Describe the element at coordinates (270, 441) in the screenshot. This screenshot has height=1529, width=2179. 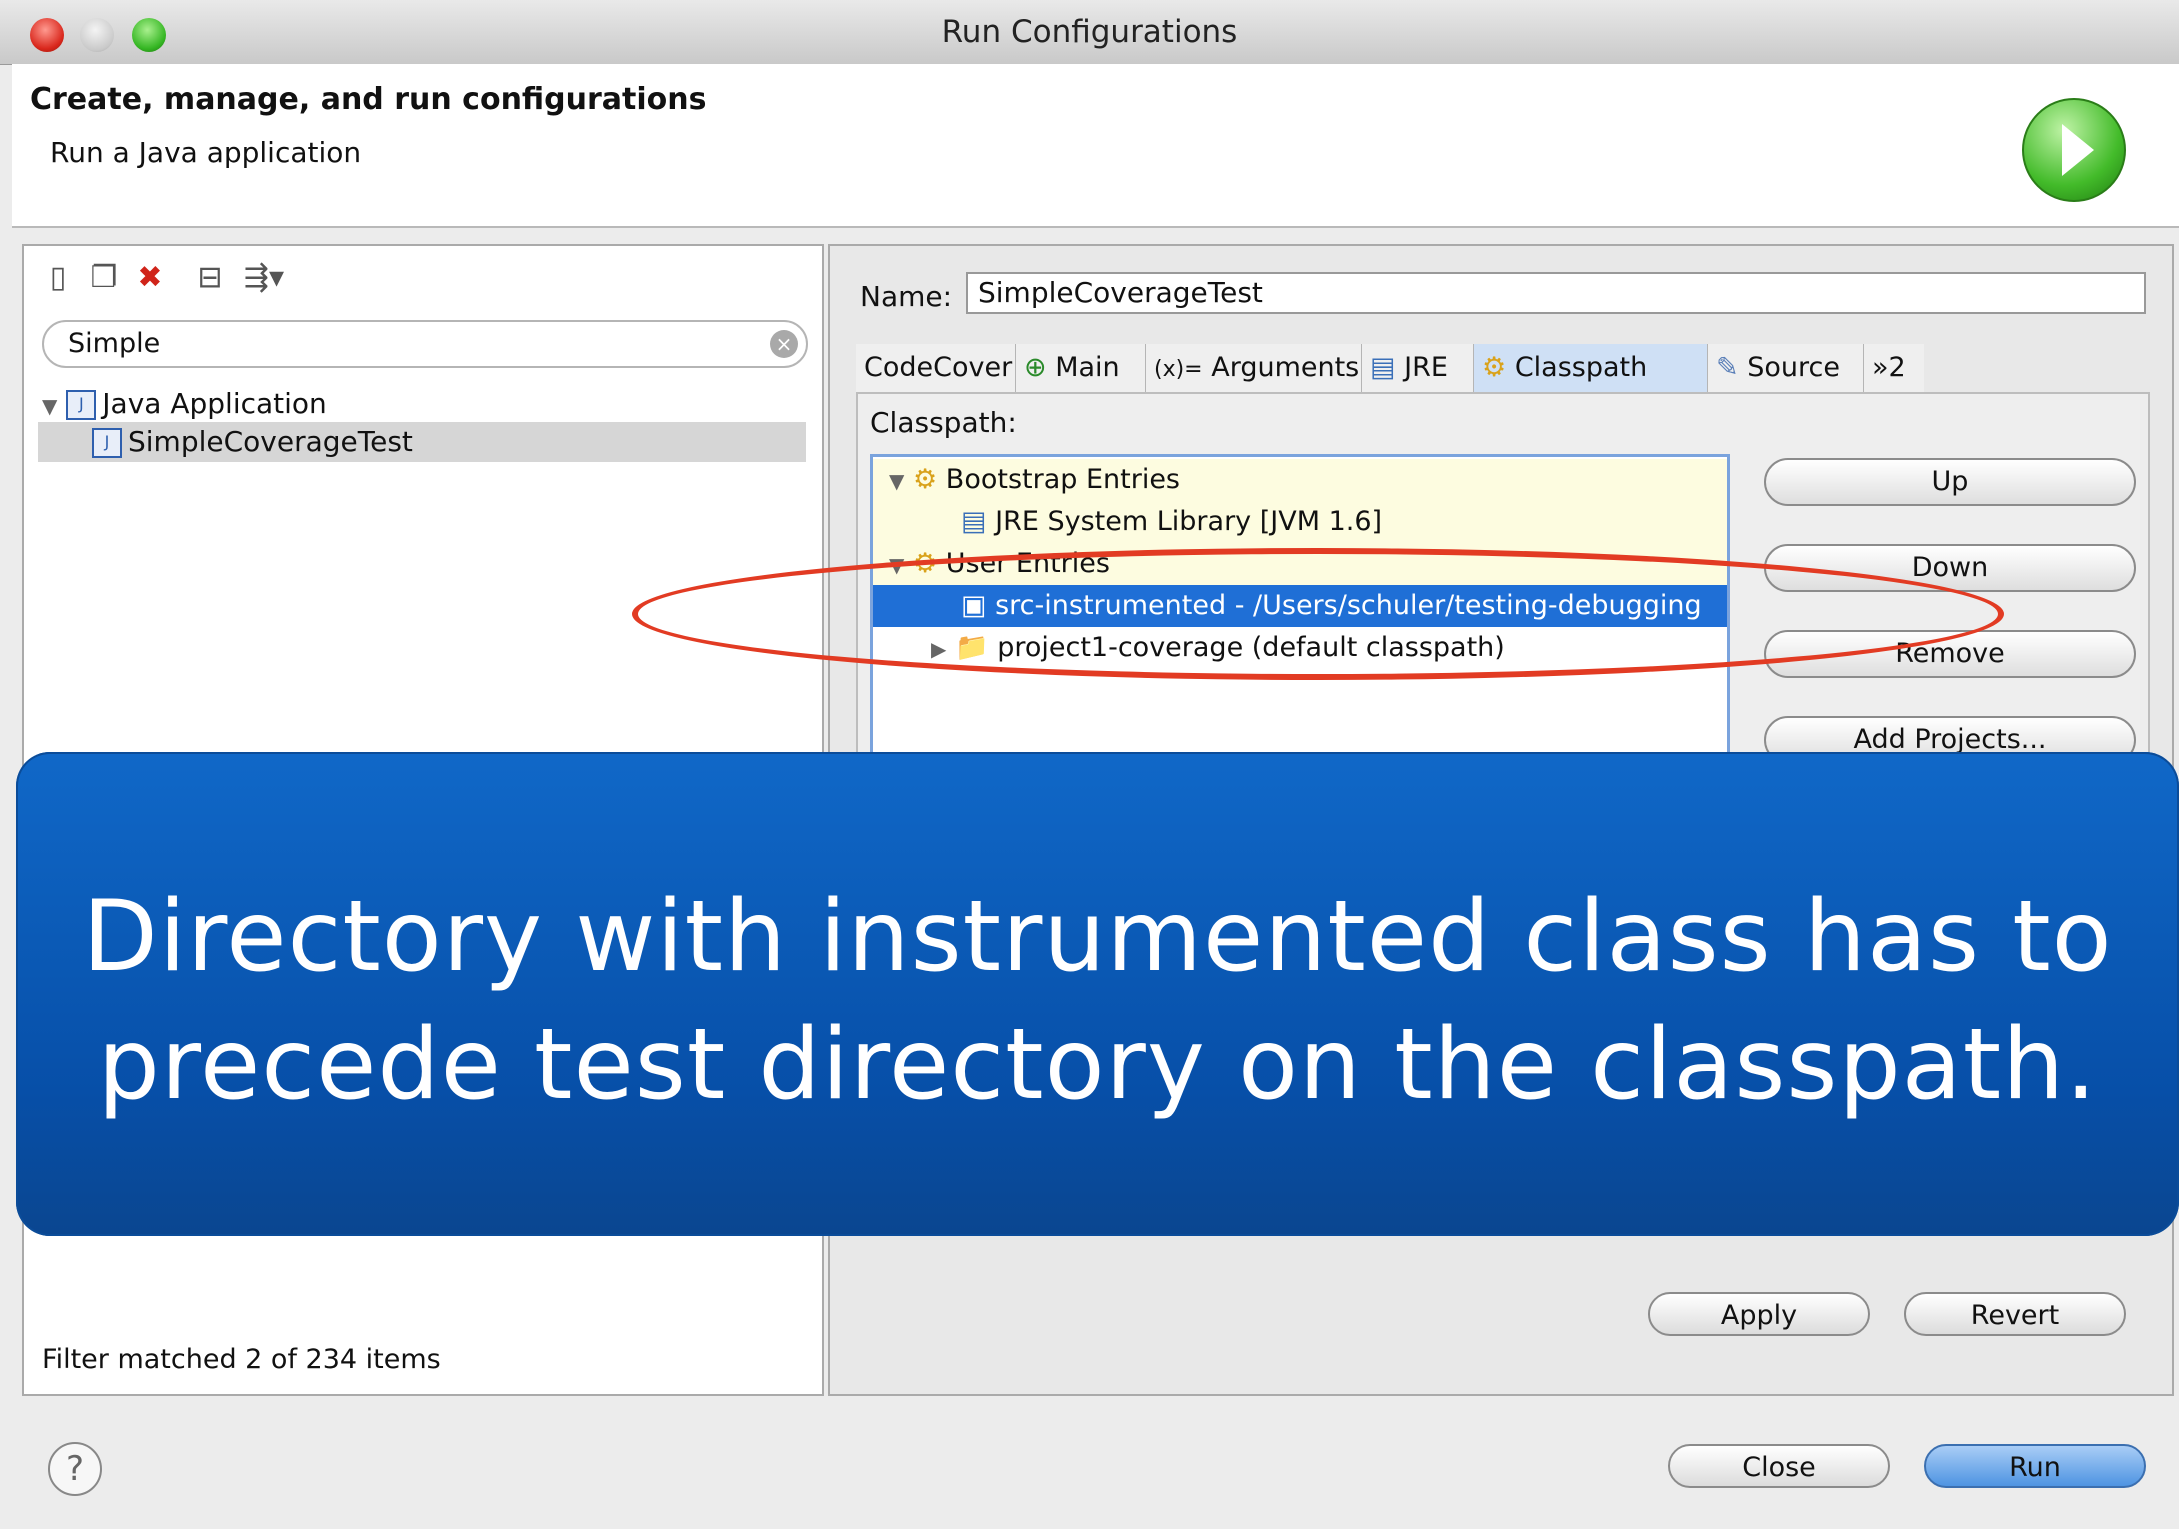
I see `tree-item-label: SimpleCoverageTest` at that location.